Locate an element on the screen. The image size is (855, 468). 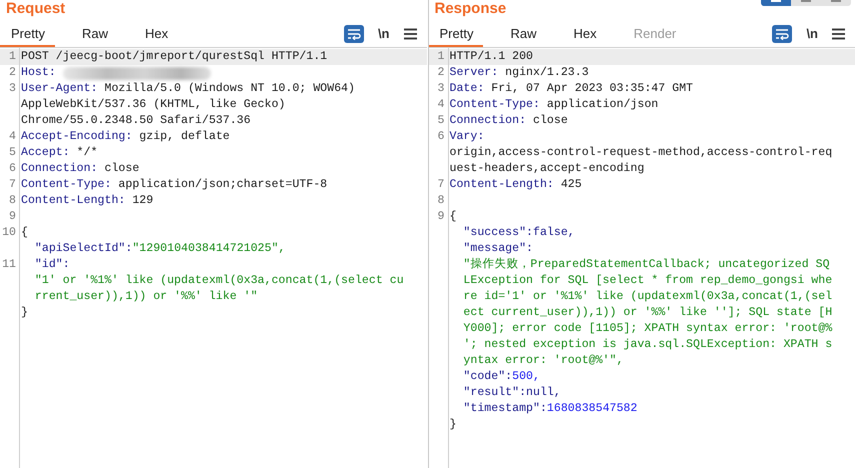
code-text: uest-headers,accept-encoding is located at coordinates (547, 169).